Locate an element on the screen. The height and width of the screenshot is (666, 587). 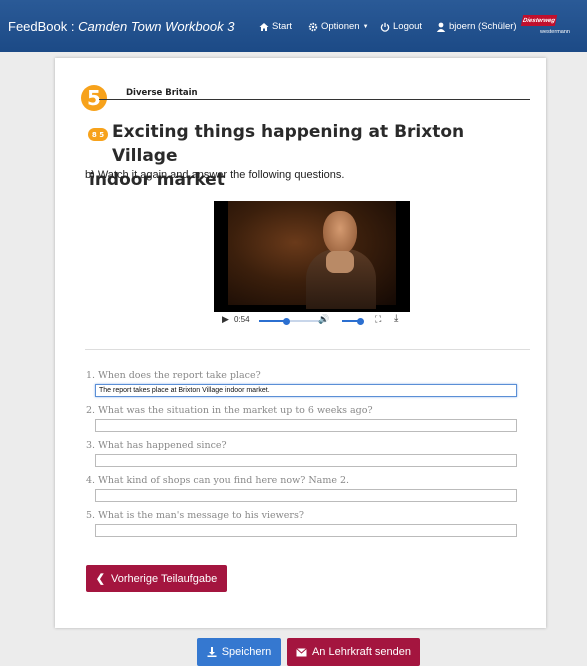
brand-label: FeedBook : is located at coordinates (41, 26).